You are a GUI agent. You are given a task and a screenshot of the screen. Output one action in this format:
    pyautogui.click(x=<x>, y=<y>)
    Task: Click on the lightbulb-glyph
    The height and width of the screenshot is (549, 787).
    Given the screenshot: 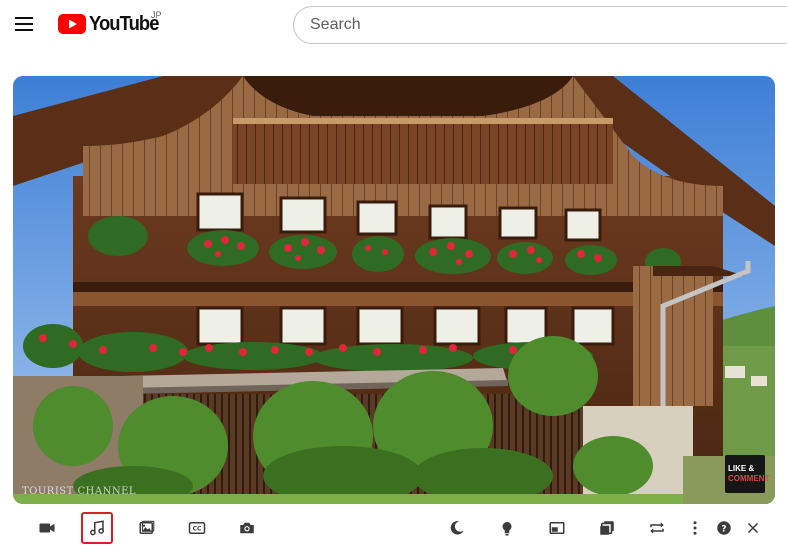 What is the action you would take?
    pyautogui.click(x=507, y=529)
    